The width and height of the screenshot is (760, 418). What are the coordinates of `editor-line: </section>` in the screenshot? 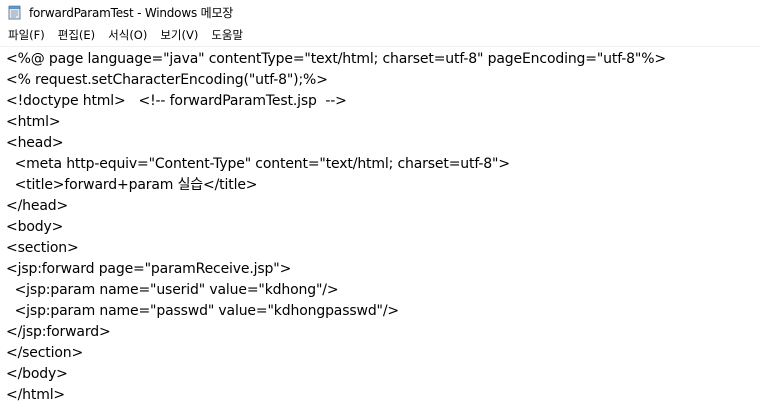 It's located at (45, 353).